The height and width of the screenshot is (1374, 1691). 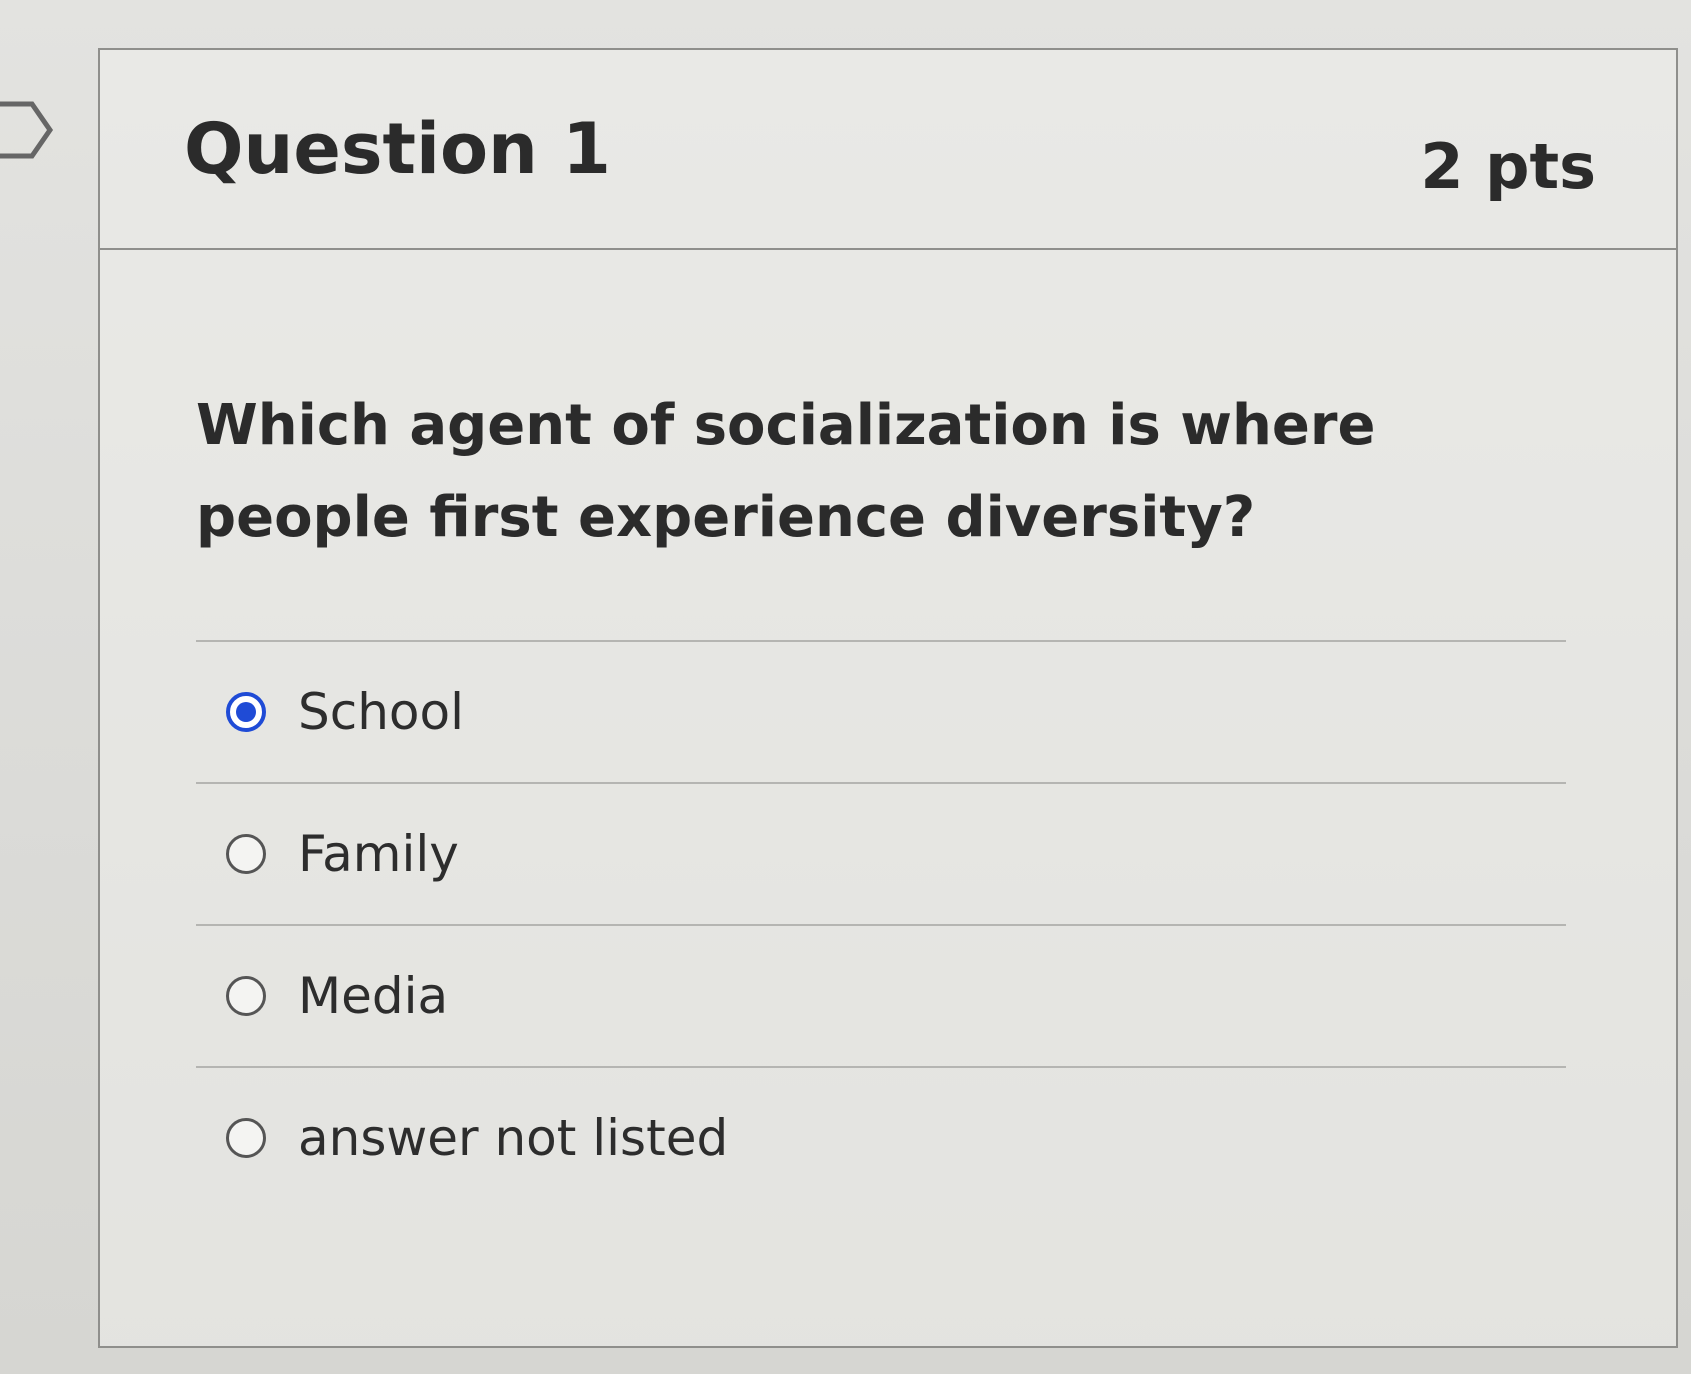 What do you see at coordinates (397, 149) in the screenshot?
I see `question-title: Question 1` at bounding box center [397, 149].